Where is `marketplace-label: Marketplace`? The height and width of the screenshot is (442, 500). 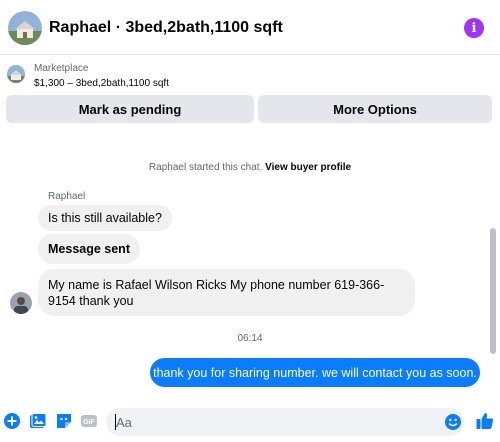 marketplace-label: Marketplace is located at coordinates (61, 68).